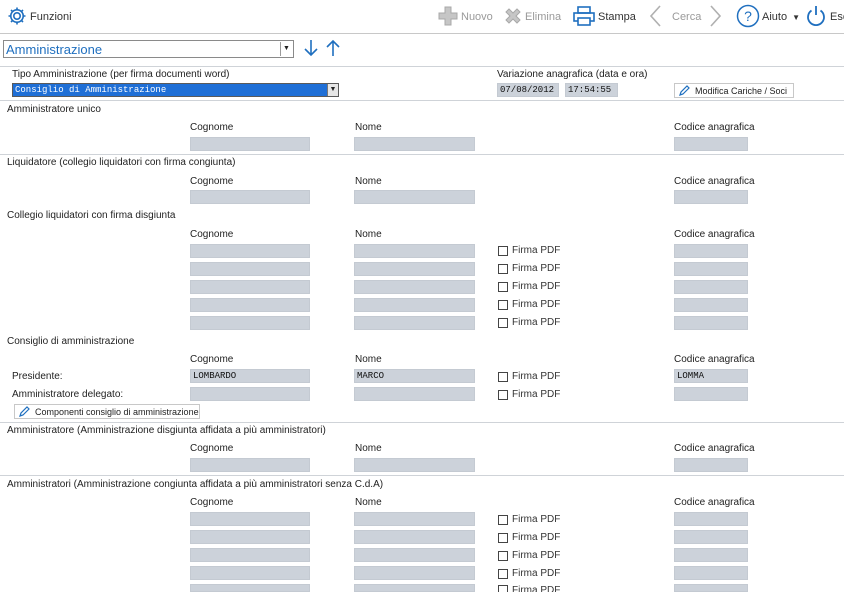  I want to click on cerca-button: Cerca, so click(685, 17).